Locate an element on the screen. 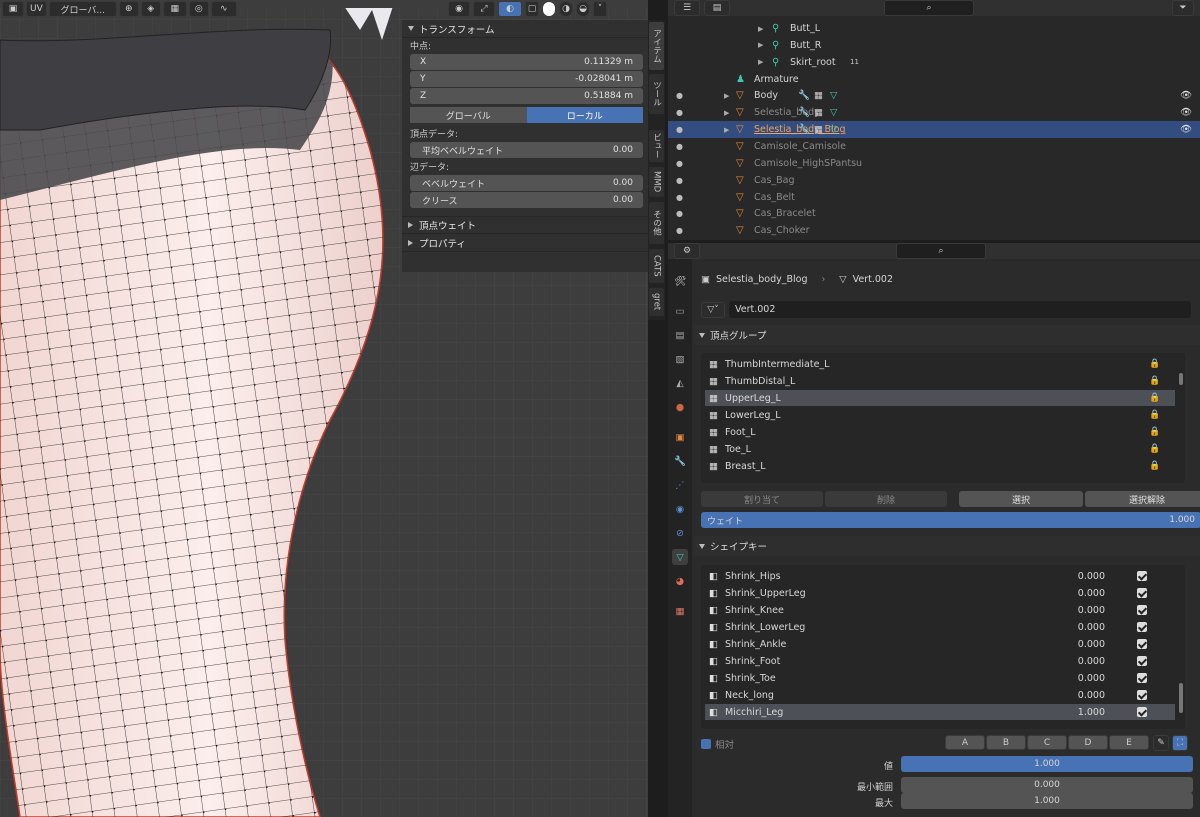 The image size is (1200, 817). falloff-icon: ∿ is located at coordinates (223, 9).